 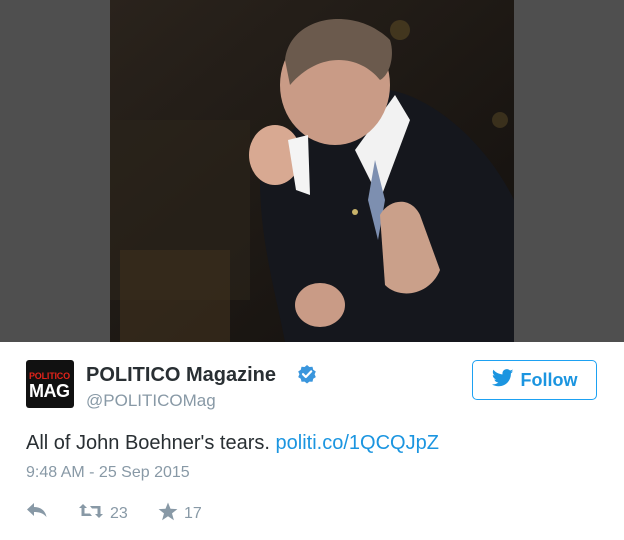 I want to click on reply-button, so click(x=37, y=512).